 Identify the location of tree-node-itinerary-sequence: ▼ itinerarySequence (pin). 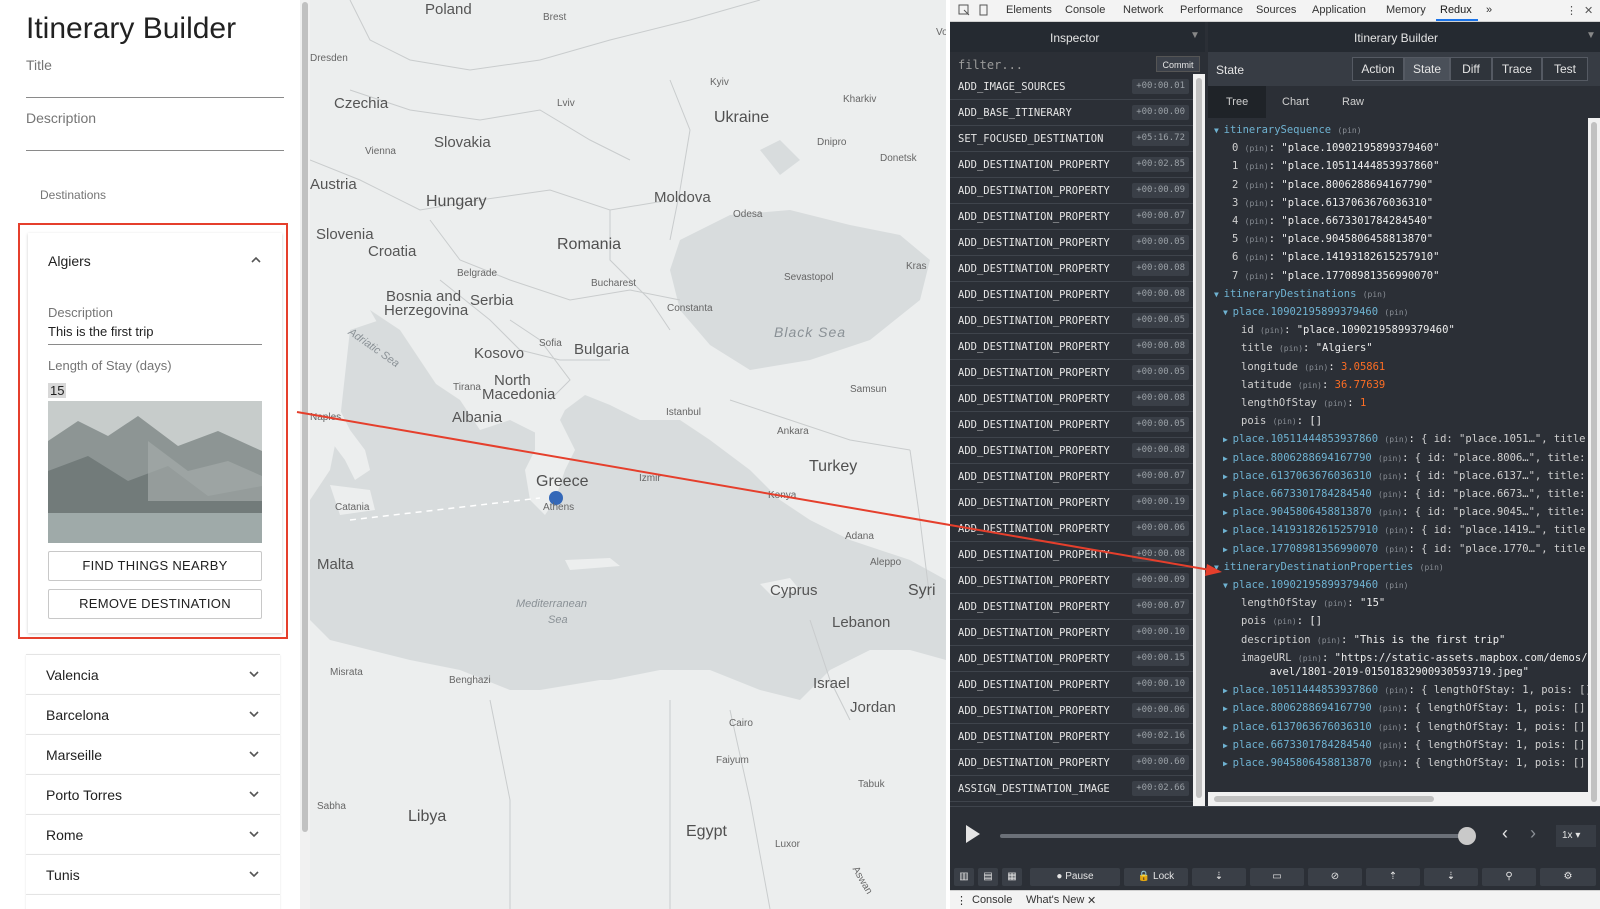
(1288, 130).